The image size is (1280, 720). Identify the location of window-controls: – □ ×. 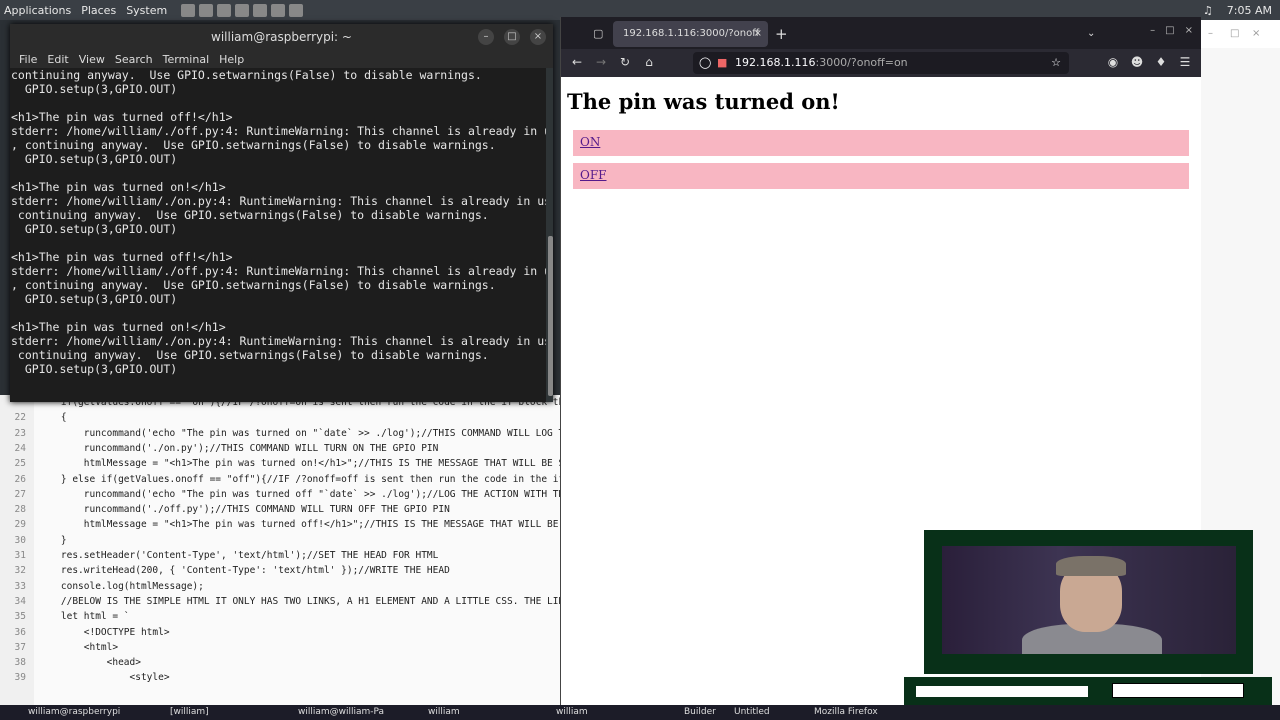
(1171, 30).